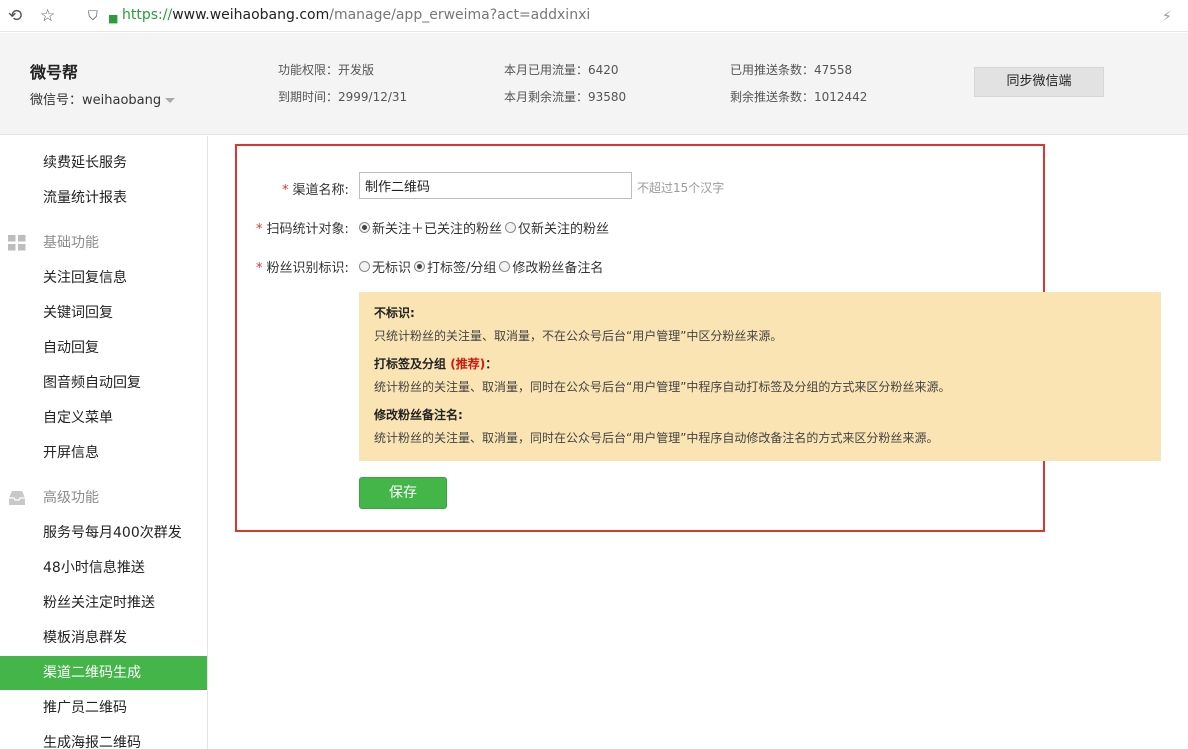 Image resolution: width=1188 pixels, height=749 pixels. I want to click on fan-identity-label: * 粉丝识别标识:, so click(302, 266).